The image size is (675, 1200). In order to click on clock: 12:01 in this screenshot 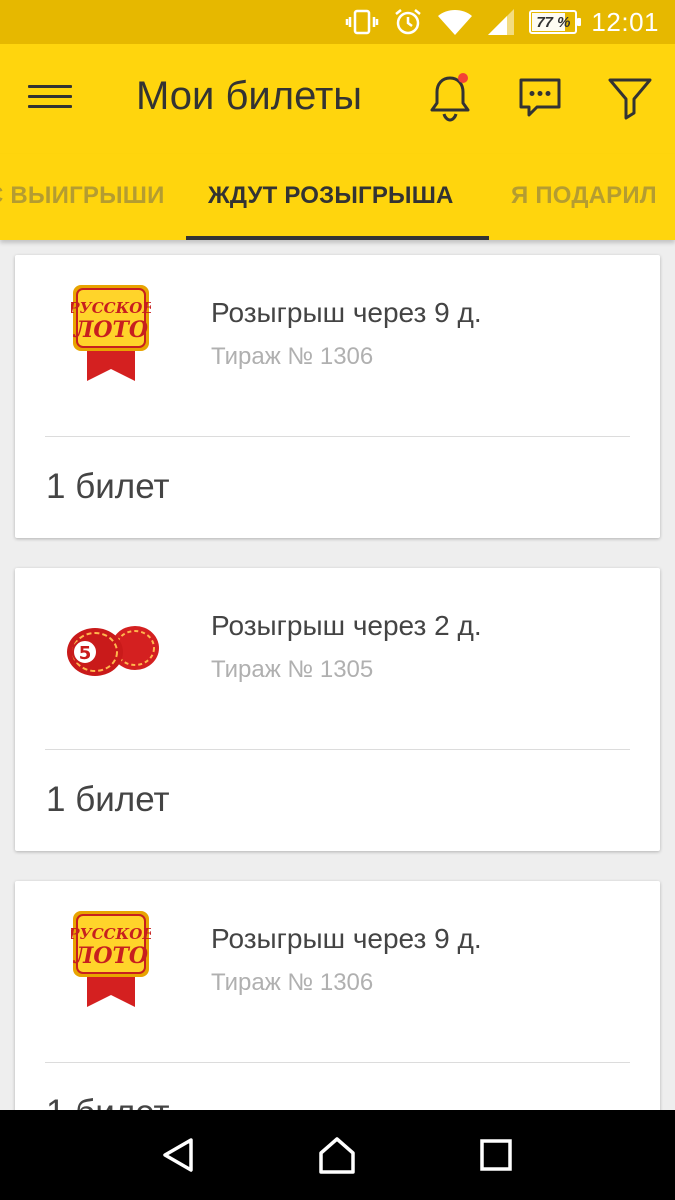, I will do `click(625, 21)`.